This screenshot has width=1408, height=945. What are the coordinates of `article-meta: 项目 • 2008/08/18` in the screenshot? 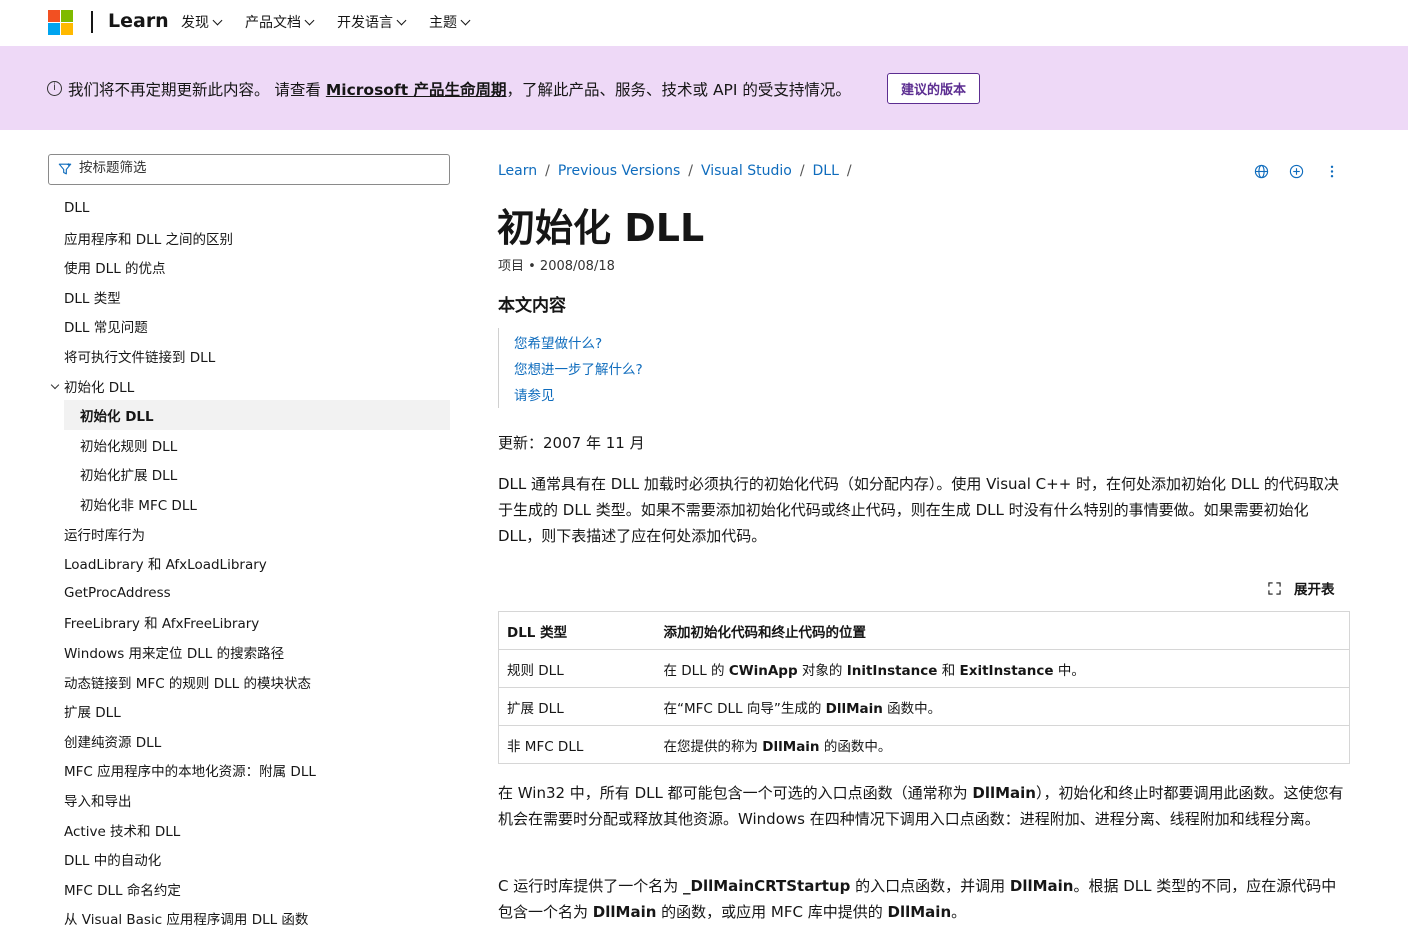 It's located at (556, 266).